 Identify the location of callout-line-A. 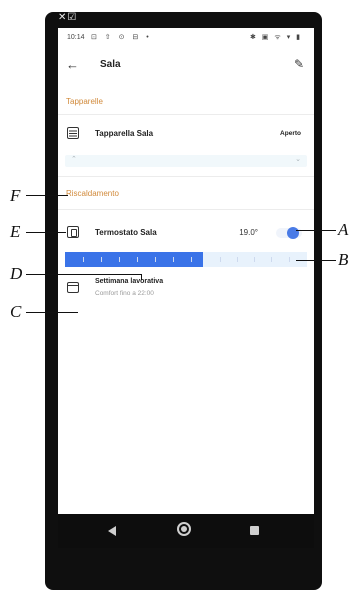
(316, 231).